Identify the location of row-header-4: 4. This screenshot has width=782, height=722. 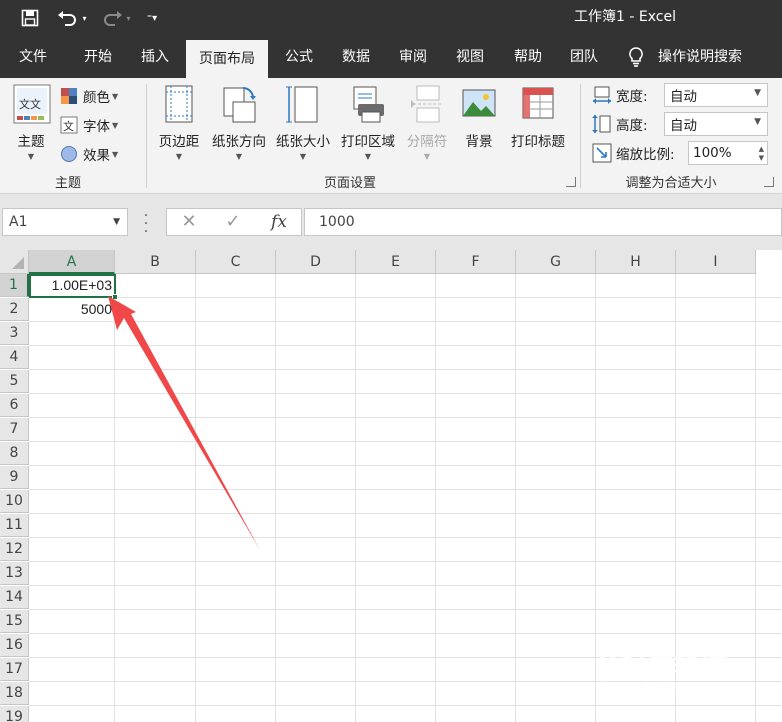
(14, 357).